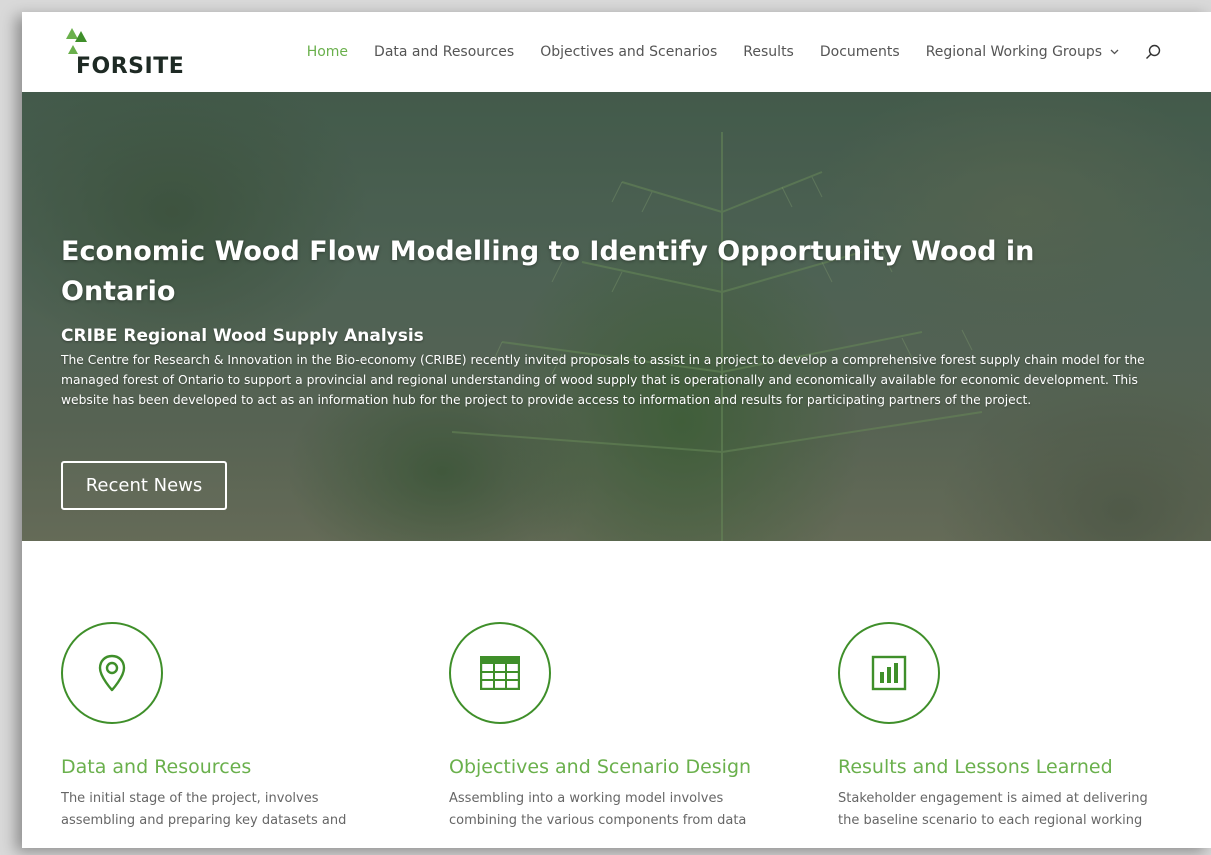  Describe the element at coordinates (444, 52) in the screenshot. I see `nav-data-and-resources: Data and Resources` at that location.